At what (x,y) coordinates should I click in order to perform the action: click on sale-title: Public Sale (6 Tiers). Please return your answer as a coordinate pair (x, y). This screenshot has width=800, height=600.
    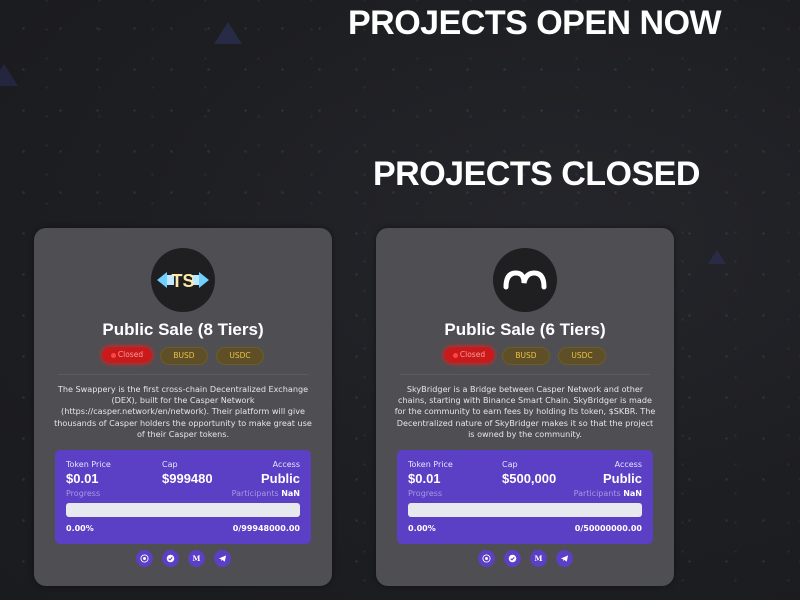
    Looking at the image, I should click on (525, 329).